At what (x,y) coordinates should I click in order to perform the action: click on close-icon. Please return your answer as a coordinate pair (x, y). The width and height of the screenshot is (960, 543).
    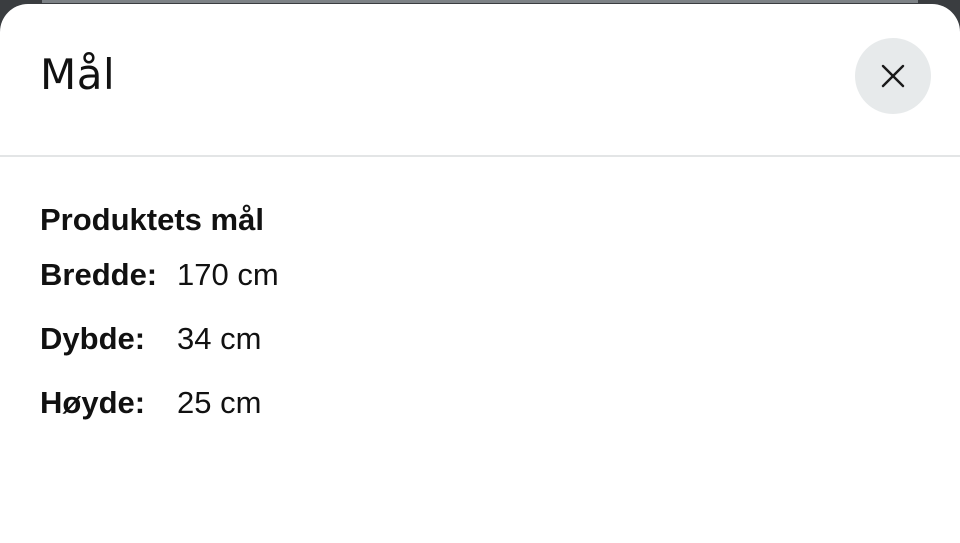
    Looking at the image, I should click on (893, 76).